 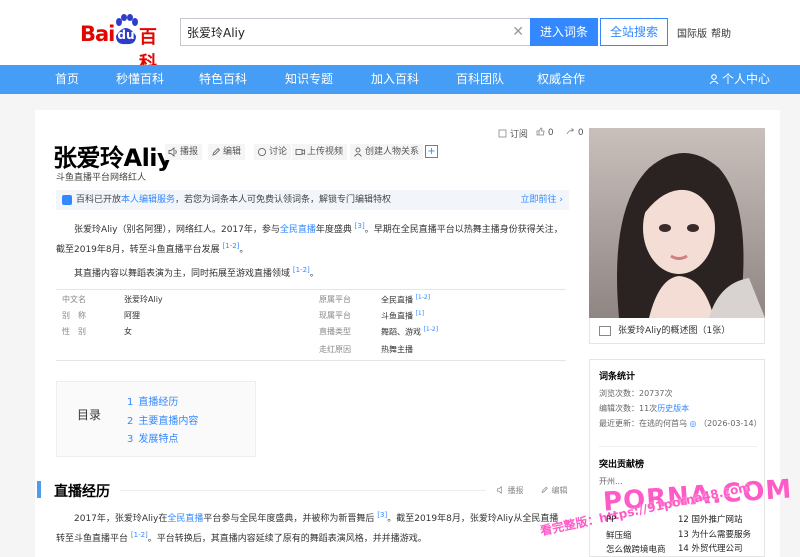 I want to click on upload-video-tool: 上传视频, so click(x=320, y=152).